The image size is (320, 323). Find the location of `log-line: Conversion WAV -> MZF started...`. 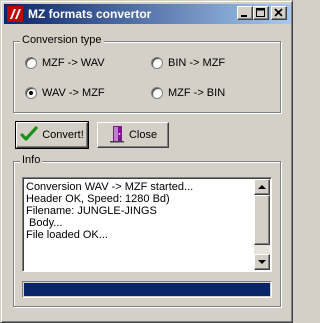

log-line: Conversion WAV -> MZF started... is located at coordinates (110, 187).